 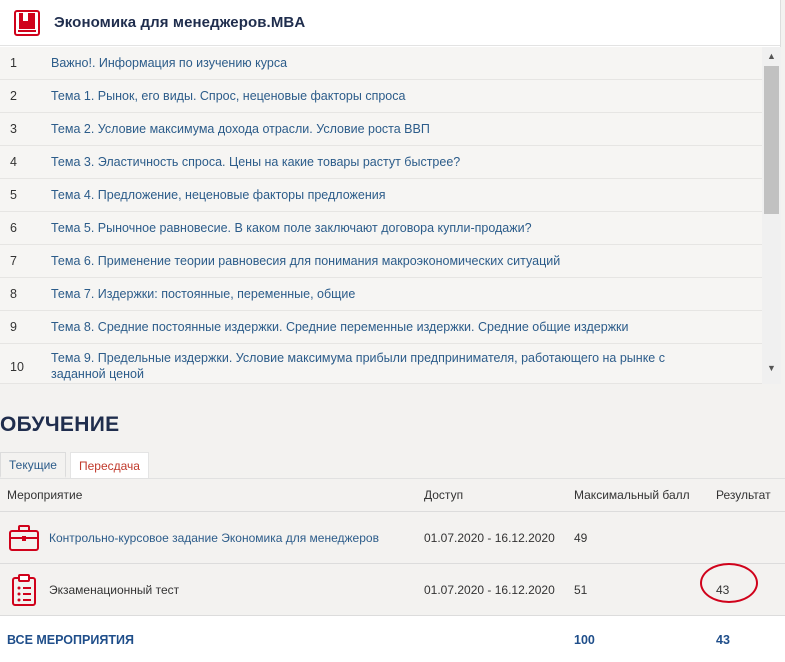 What do you see at coordinates (13, 228) in the screenshot?
I see `topic-number: 6` at bounding box center [13, 228].